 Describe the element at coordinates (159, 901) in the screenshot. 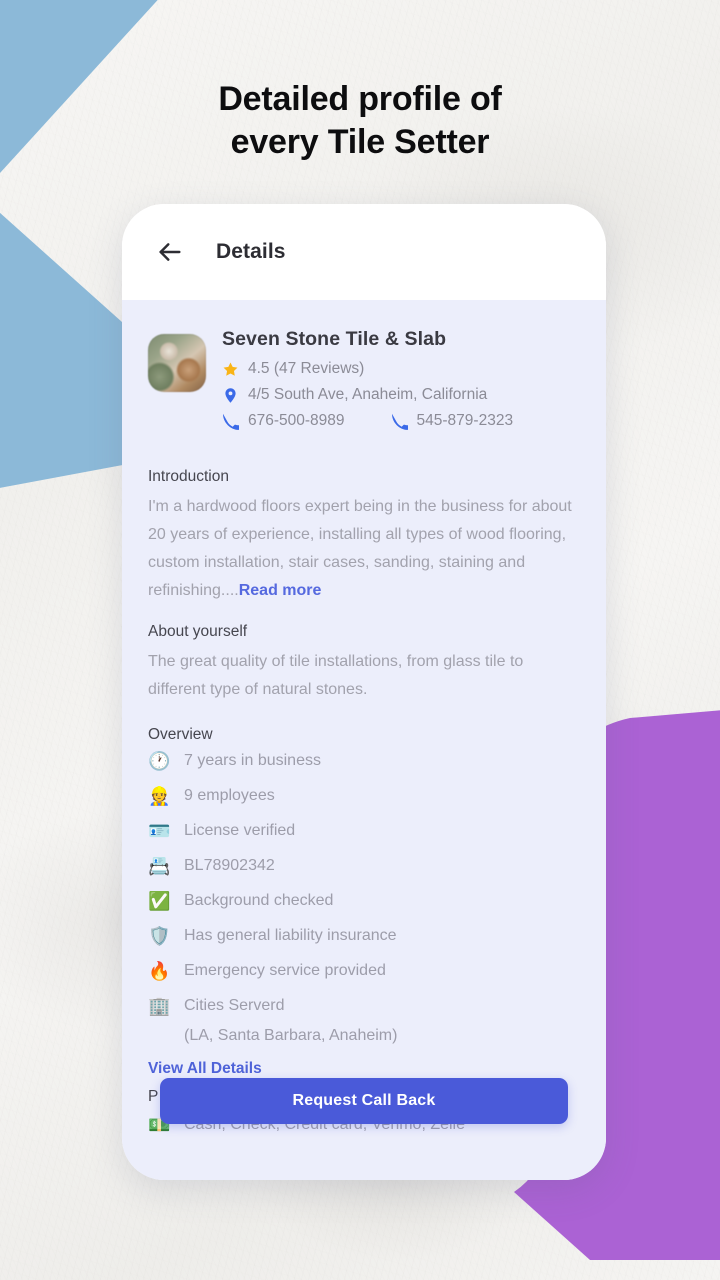

I see `check-mark-icon: ✅` at that location.